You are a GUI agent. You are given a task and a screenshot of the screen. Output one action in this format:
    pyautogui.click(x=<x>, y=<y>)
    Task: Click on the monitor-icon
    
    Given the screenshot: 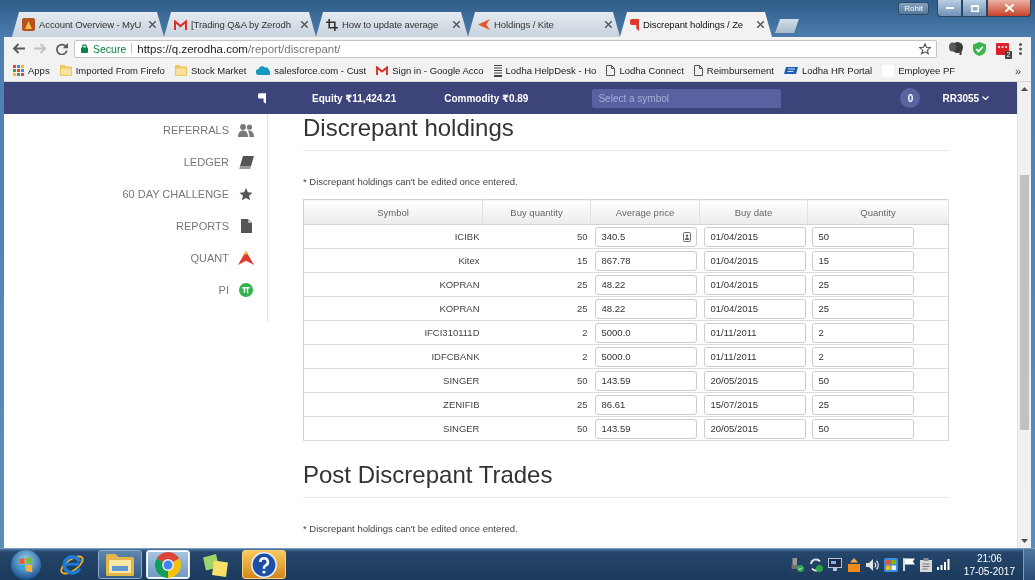 What is the action you would take?
    pyautogui.click(x=834, y=564)
    